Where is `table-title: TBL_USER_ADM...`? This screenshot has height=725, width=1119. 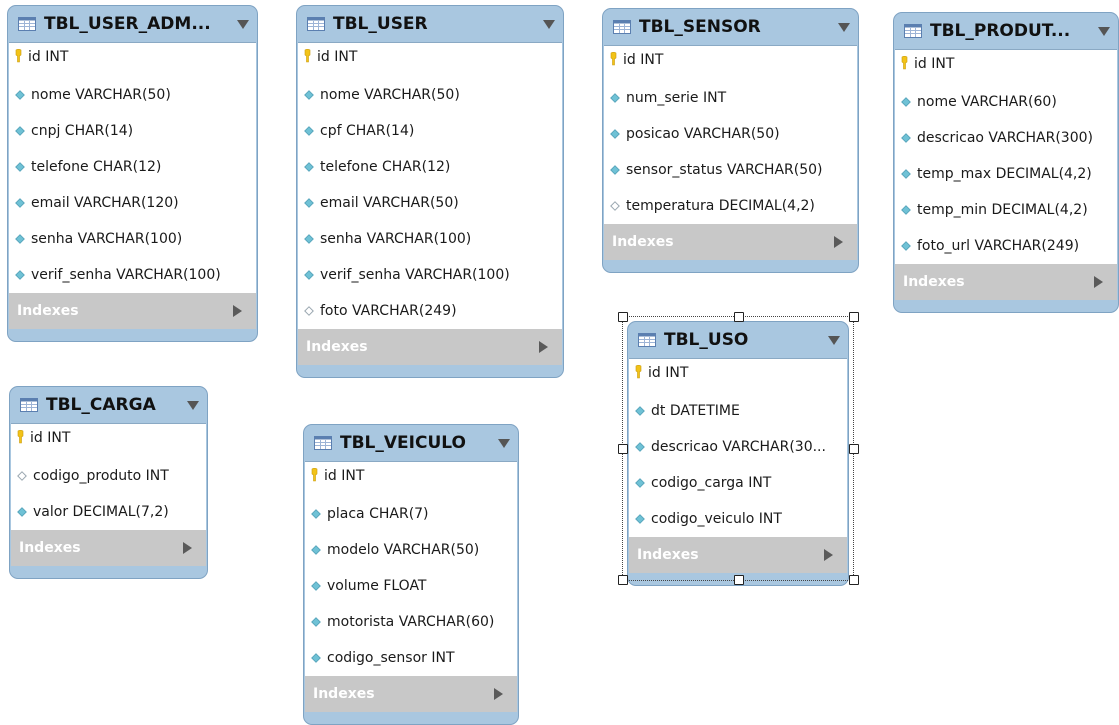
table-title: TBL_USER_ADM... is located at coordinates (127, 24).